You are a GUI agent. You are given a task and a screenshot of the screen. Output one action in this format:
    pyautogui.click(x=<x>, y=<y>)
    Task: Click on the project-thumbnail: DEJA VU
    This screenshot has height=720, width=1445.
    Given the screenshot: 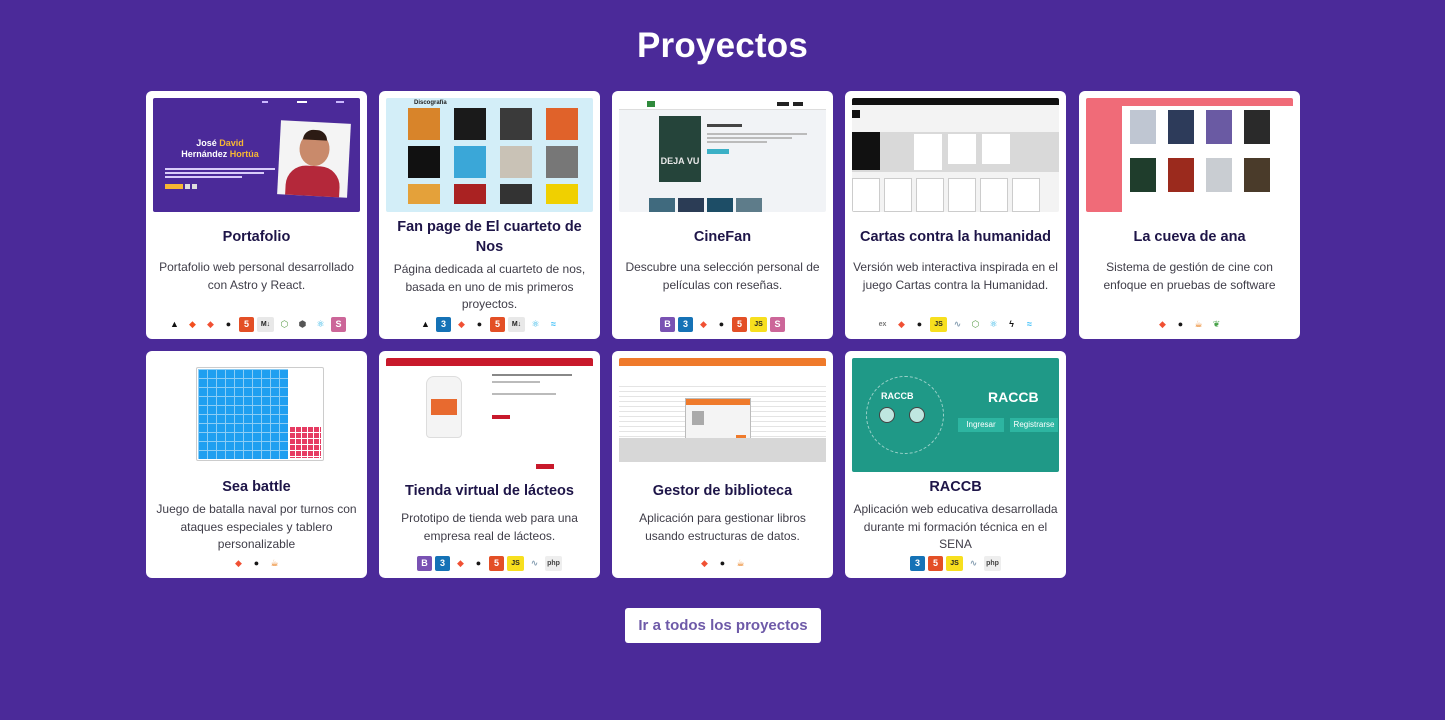 What is the action you would take?
    pyautogui.click(x=722, y=155)
    